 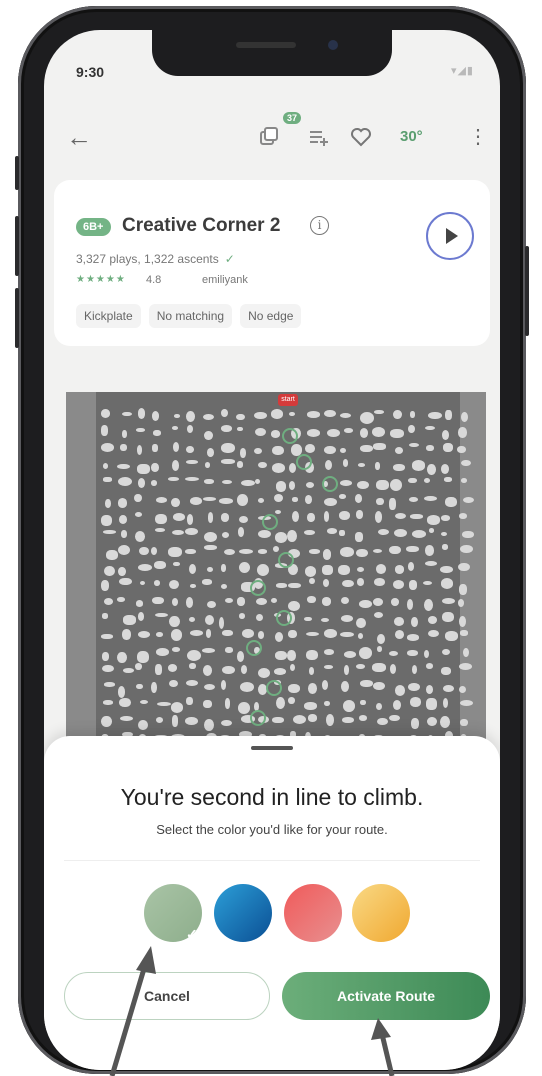 What do you see at coordinates (288, 400) in the screenshot?
I see `start-hold-marker: start` at bounding box center [288, 400].